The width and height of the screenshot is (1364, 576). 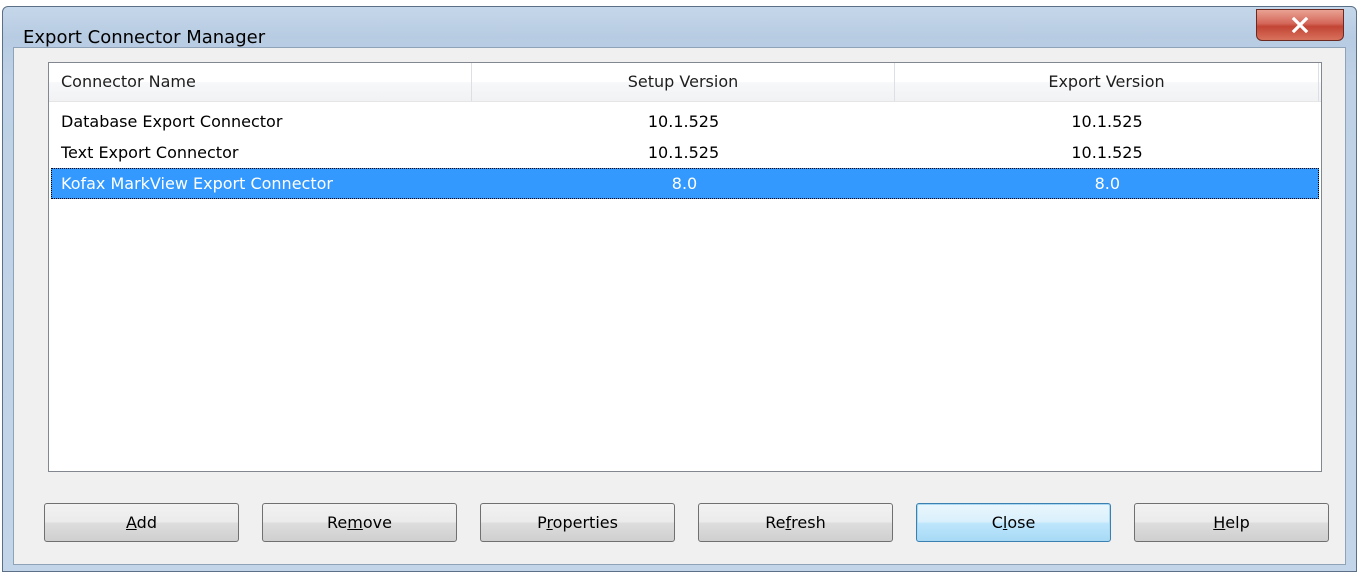 I want to click on properties-button-label: Properties, so click(x=577, y=522).